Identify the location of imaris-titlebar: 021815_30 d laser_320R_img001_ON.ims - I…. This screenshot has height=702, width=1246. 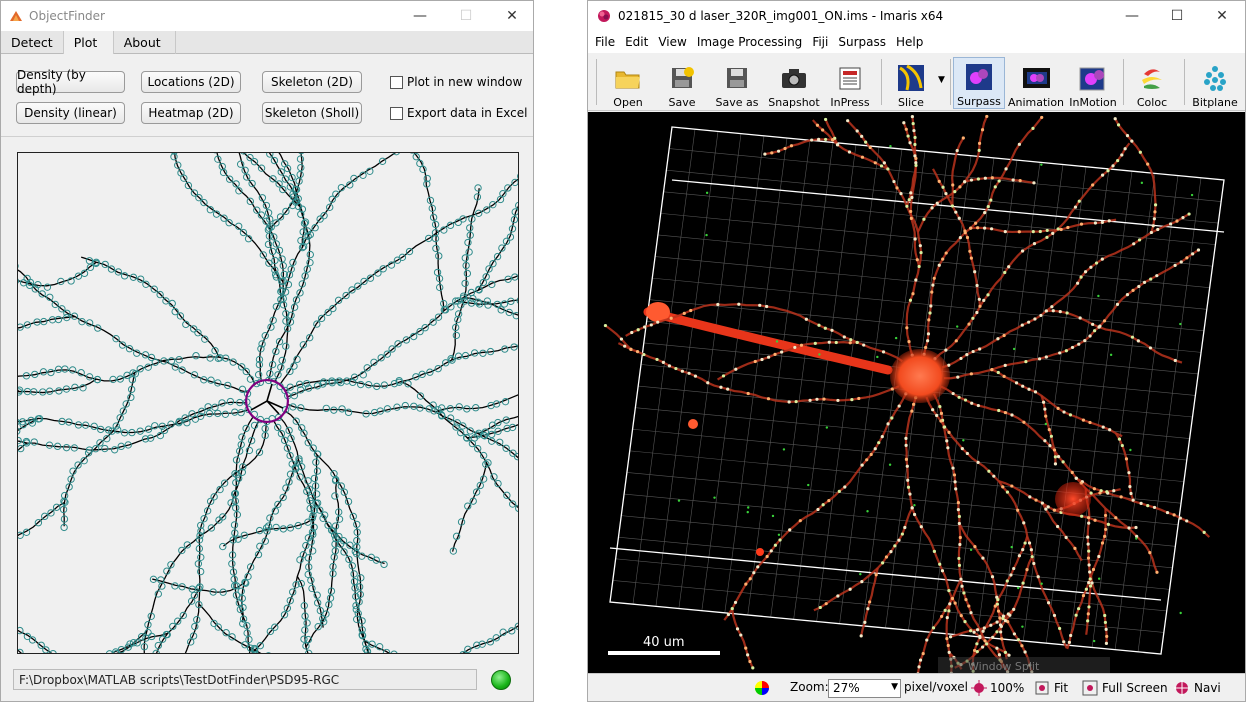
(916, 16).